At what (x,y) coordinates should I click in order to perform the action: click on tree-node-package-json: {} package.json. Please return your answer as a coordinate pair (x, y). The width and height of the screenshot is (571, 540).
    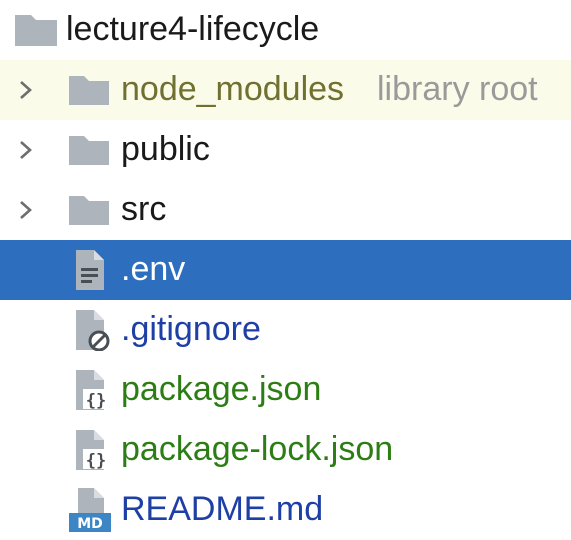
    Looking at the image, I should click on (285, 390).